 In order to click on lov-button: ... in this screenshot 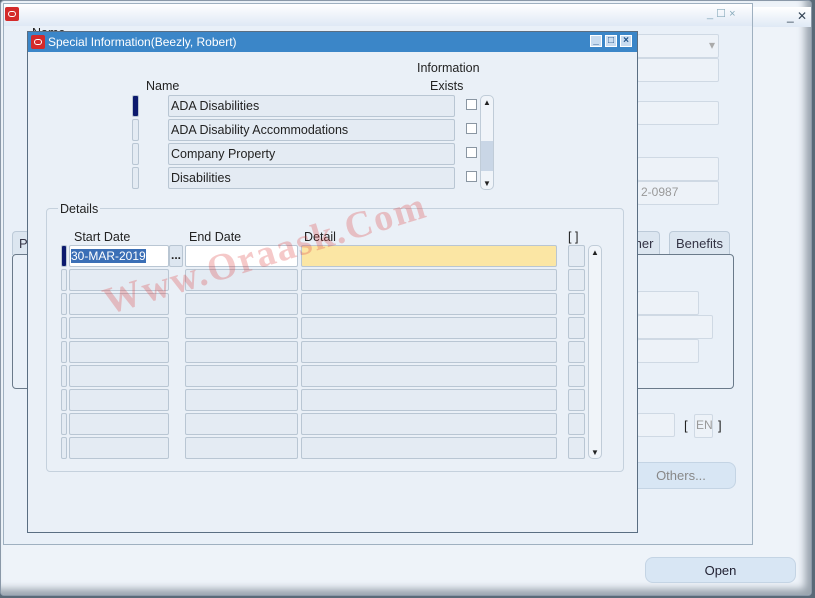, I will do `click(176, 256)`.